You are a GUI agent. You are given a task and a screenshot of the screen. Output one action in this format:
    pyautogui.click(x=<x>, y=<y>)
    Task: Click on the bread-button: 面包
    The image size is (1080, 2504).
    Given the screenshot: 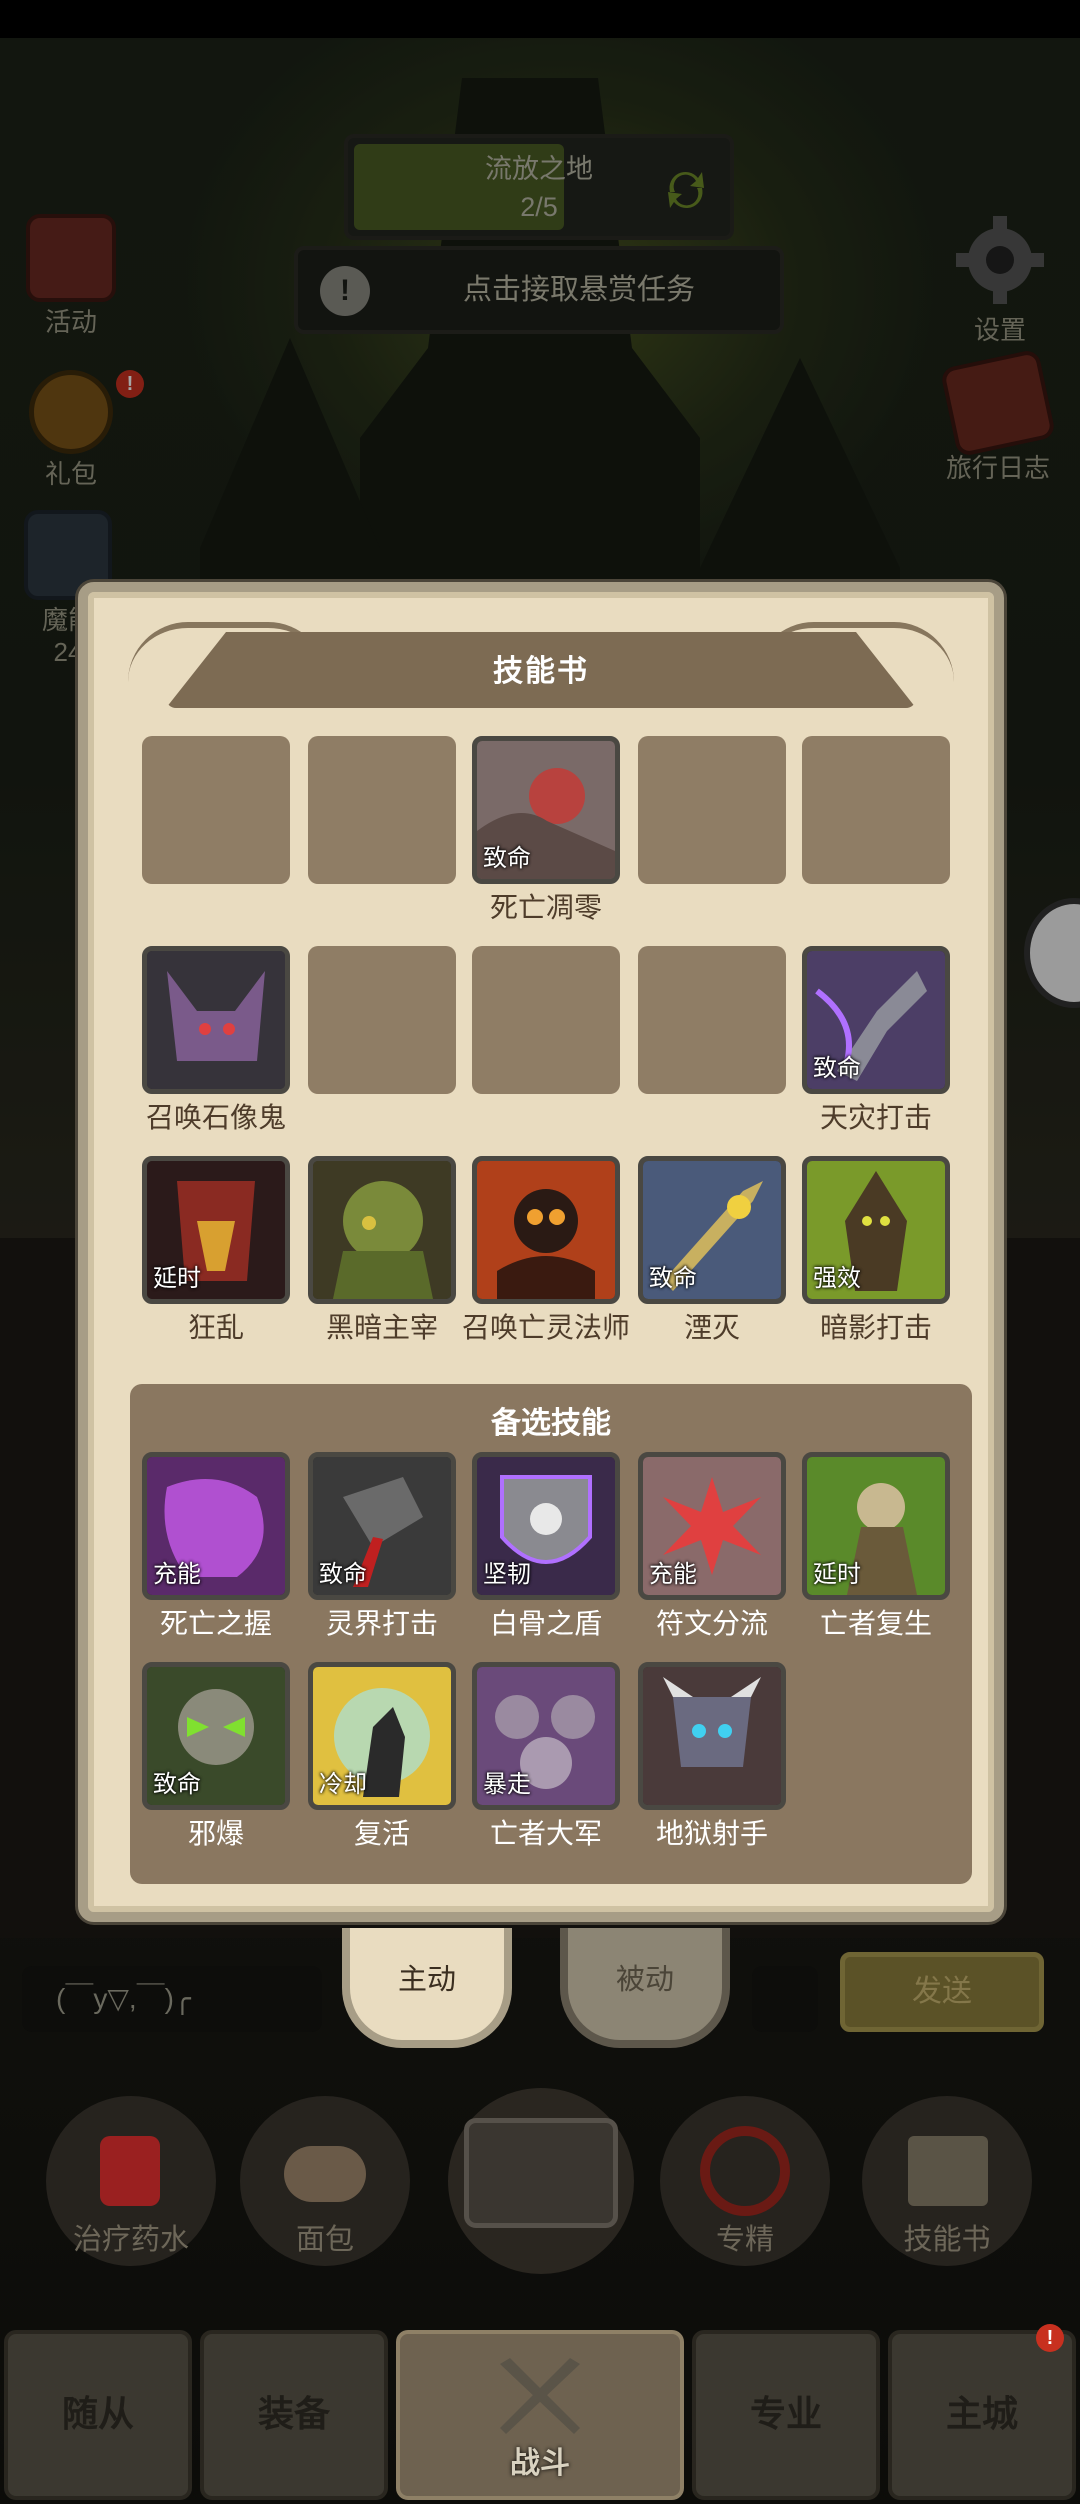 What is the action you would take?
    pyautogui.click(x=325, y=2181)
    